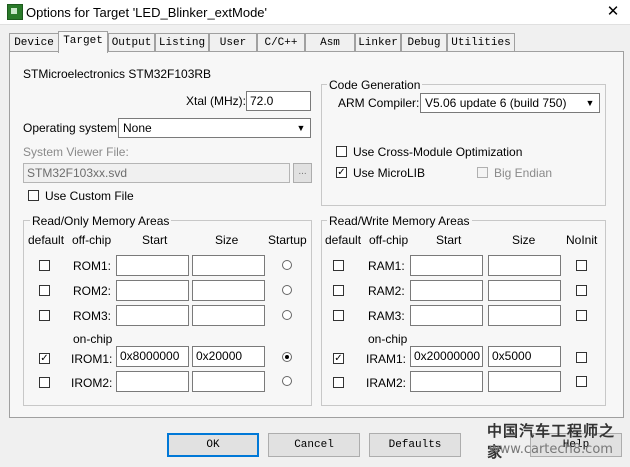  Describe the element at coordinates (46, 240) in the screenshot. I see `rom-default-header: default` at that location.